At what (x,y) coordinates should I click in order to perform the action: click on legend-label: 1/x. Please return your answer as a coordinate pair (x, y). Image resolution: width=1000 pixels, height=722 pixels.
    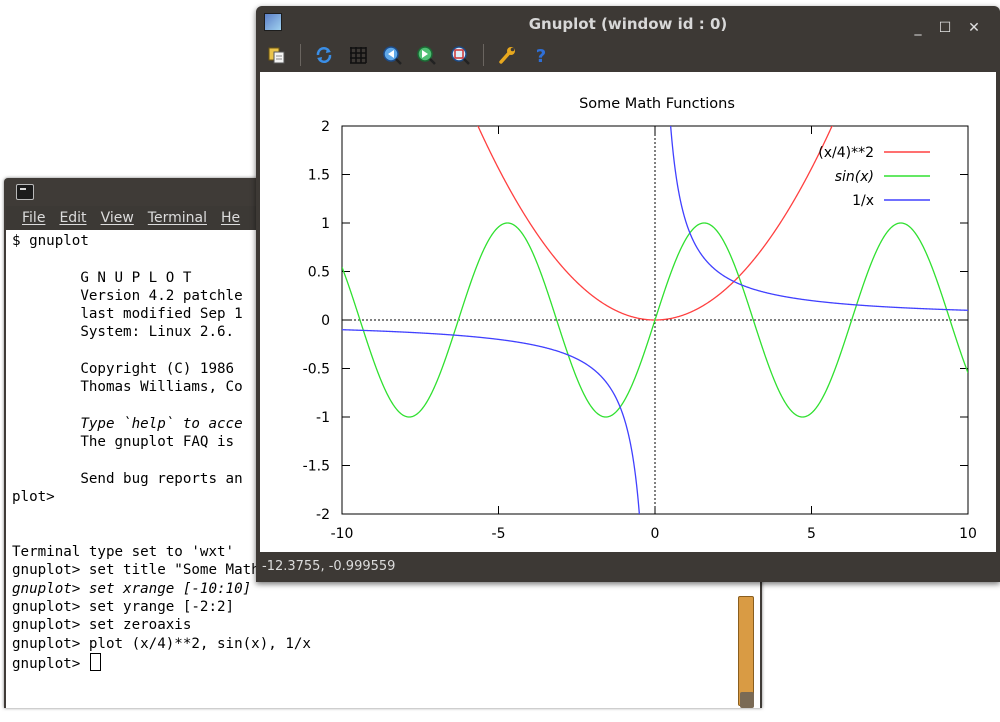
    Looking at the image, I should click on (863, 201).